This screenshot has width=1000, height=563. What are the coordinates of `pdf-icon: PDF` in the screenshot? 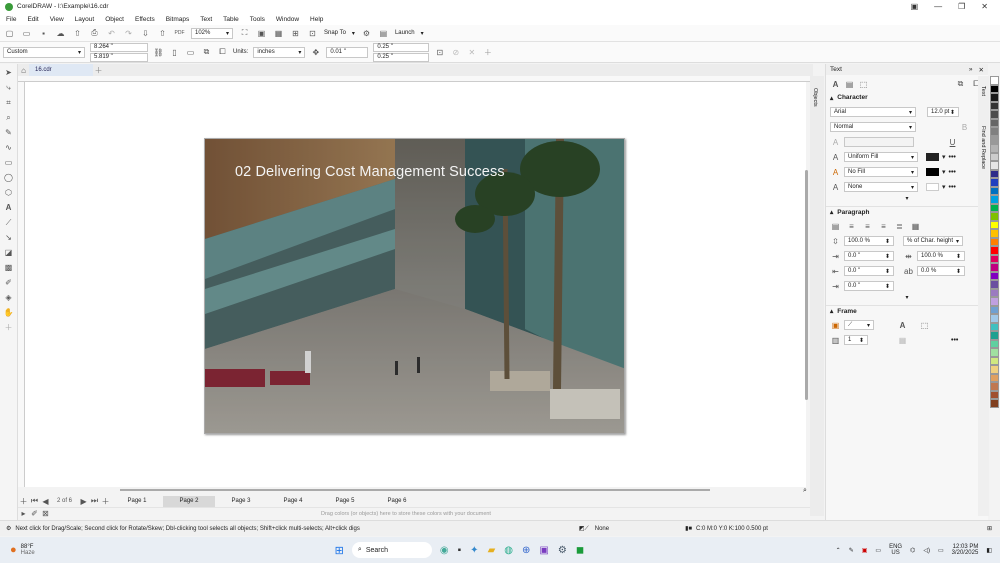 It's located at (179, 33).